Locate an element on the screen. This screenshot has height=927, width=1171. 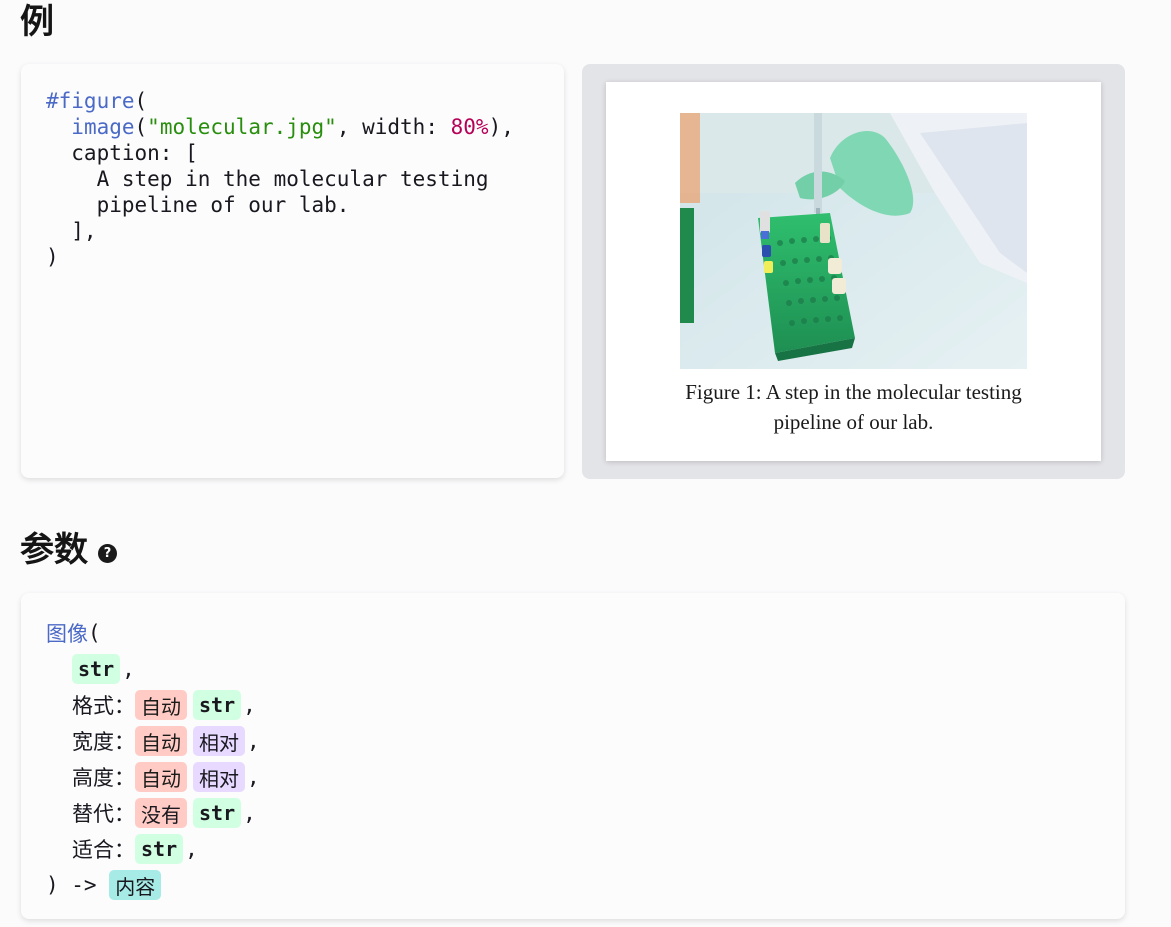
code-token: #figure is located at coordinates (90, 101).